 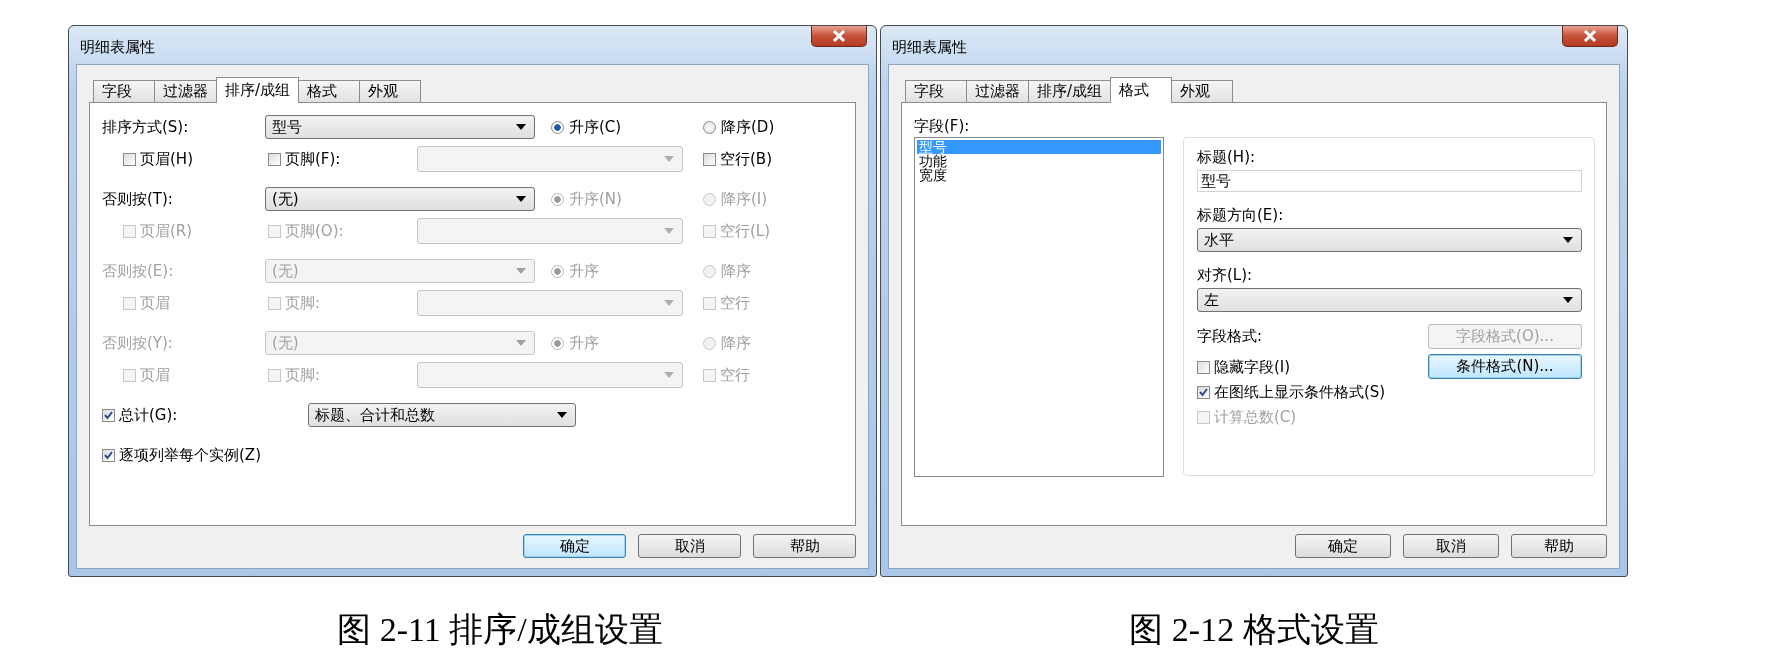 What do you see at coordinates (942, 127) in the screenshot?
I see `fields-label: 字段(F):` at bounding box center [942, 127].